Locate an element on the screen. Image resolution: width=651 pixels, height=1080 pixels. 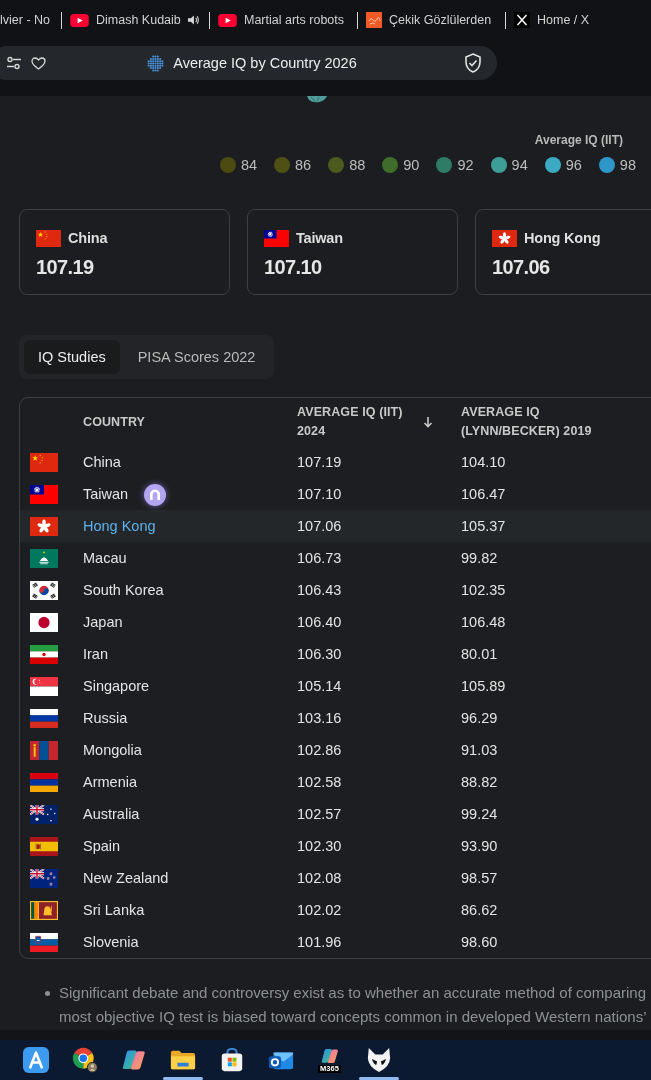
card-score: 107.10 is located at coordinates (293, 267).